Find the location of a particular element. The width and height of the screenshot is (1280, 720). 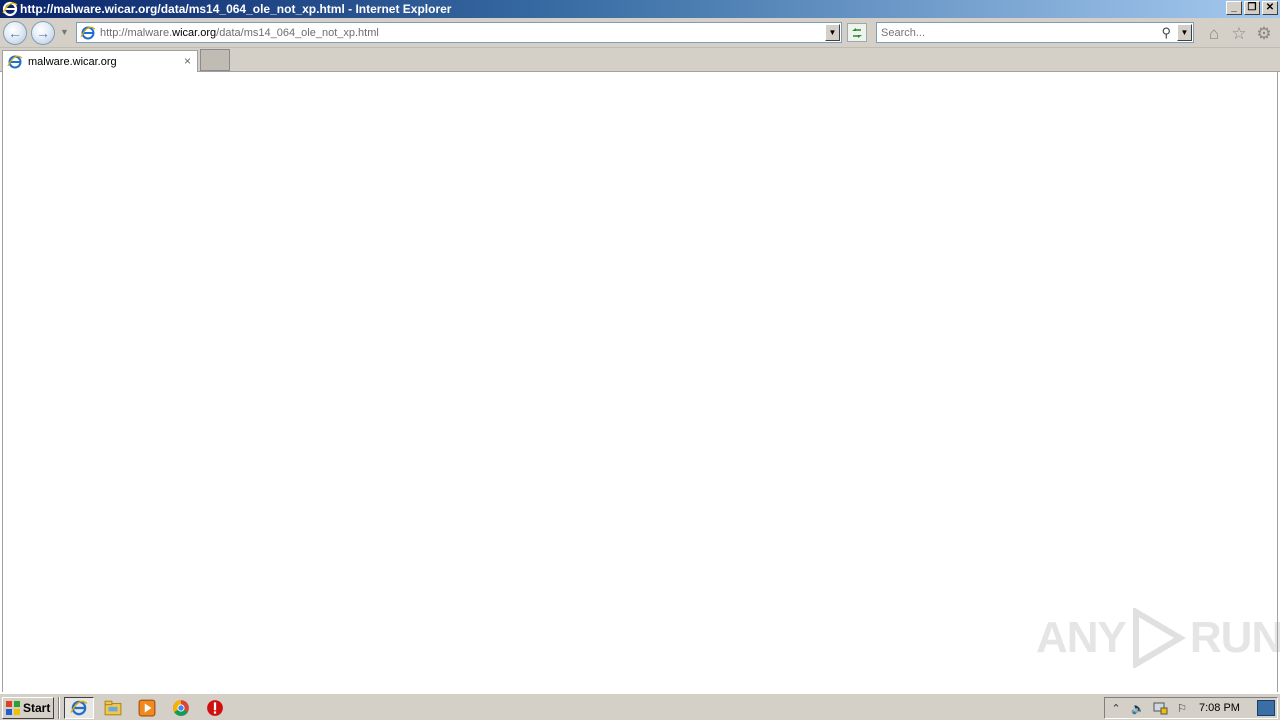

refresh-icon is located at coordinates (857, 32).